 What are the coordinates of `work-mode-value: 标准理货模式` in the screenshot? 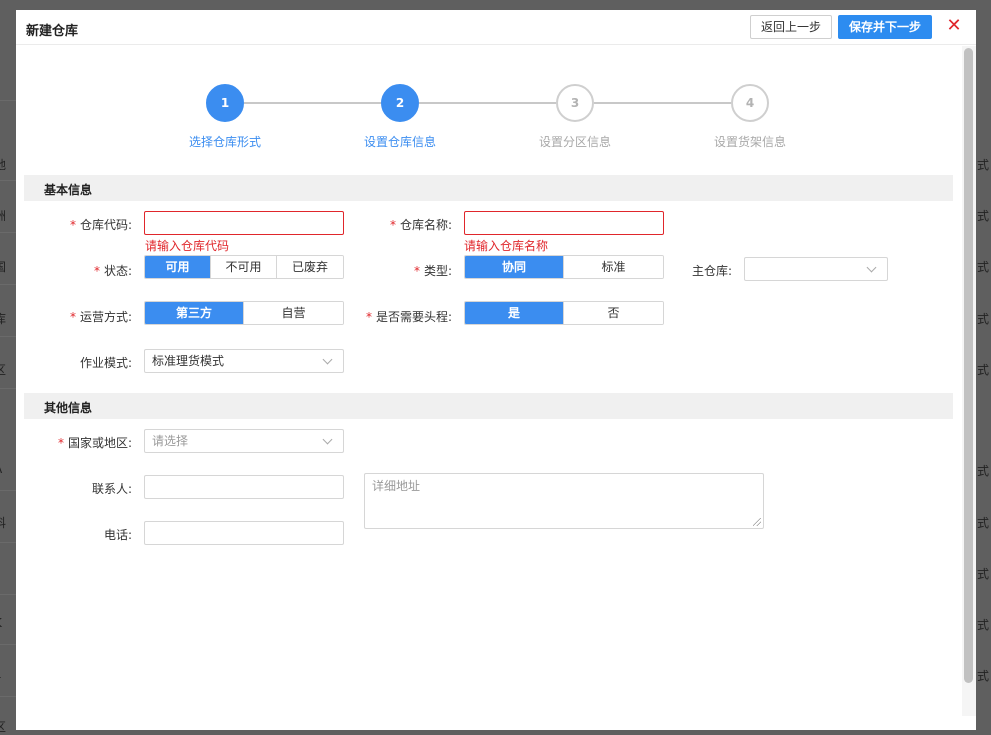 It's located at (188, 361).